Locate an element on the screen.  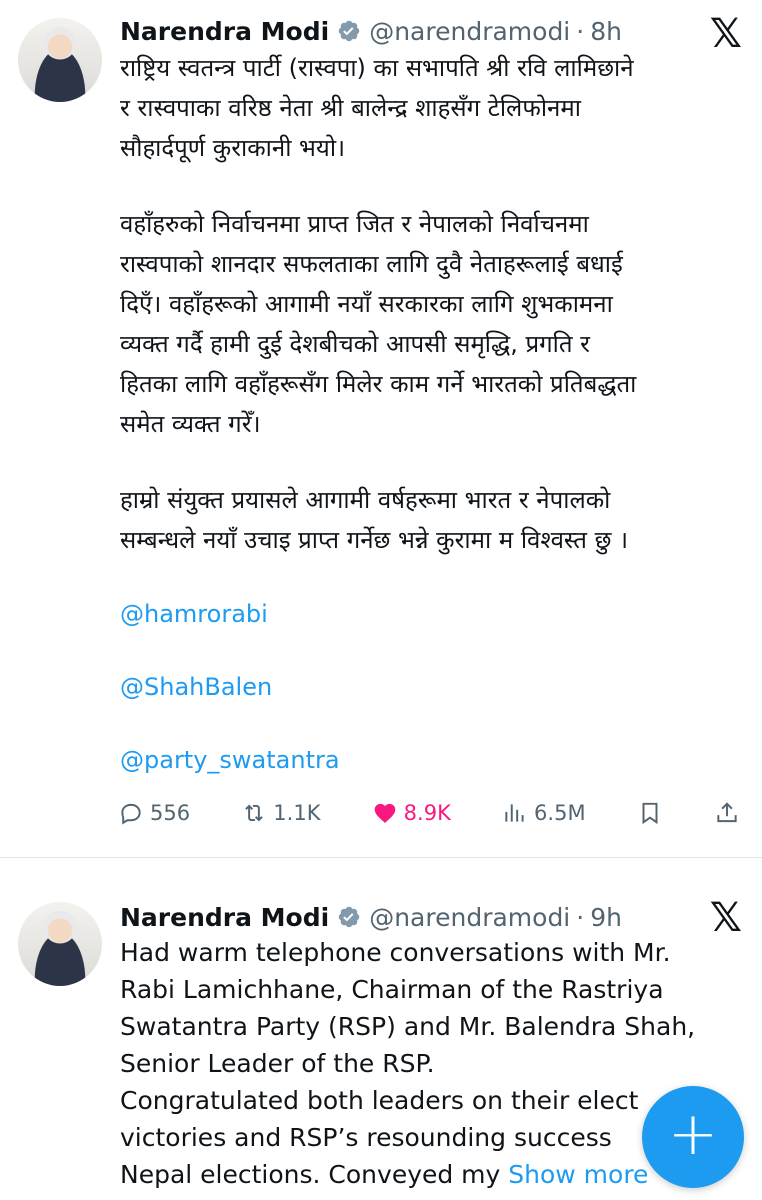
author-avatar is located at coordinates (60, 944).